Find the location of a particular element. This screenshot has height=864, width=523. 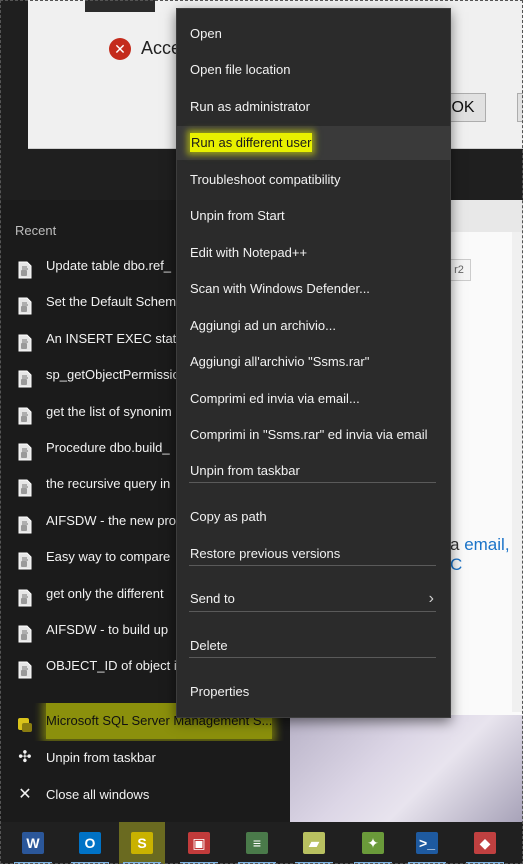

recent-item-label: Procedure dbo.build_ is located at coordinates (108, 447).